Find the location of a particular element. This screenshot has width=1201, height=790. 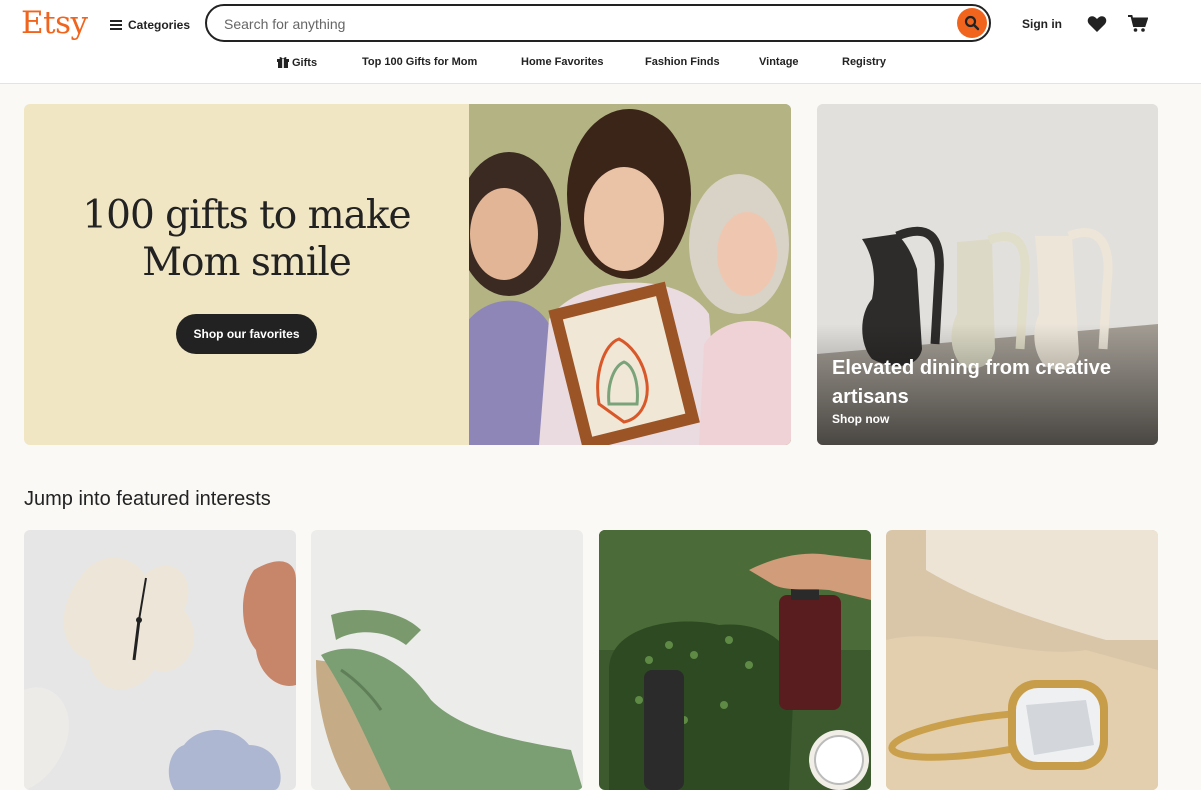

interest-card-clocks is located at coordinates (160, 660).